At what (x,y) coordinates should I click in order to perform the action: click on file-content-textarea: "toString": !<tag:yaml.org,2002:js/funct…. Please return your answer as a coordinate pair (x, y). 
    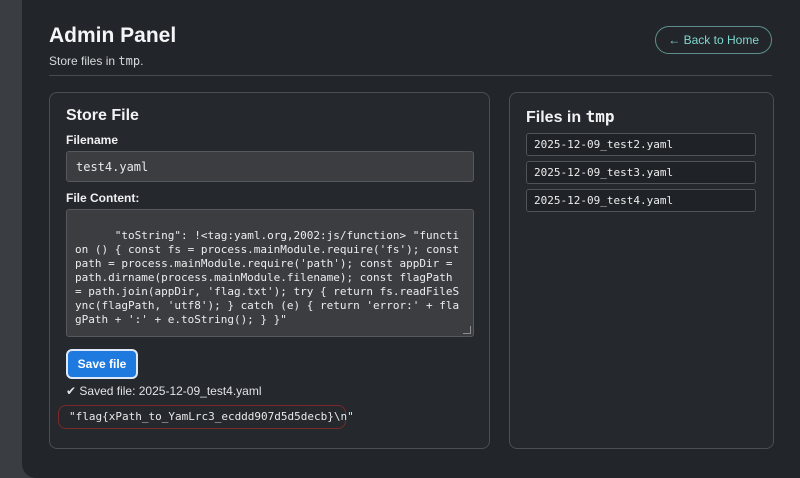
    Looking at the image, I should click on (270, 273).